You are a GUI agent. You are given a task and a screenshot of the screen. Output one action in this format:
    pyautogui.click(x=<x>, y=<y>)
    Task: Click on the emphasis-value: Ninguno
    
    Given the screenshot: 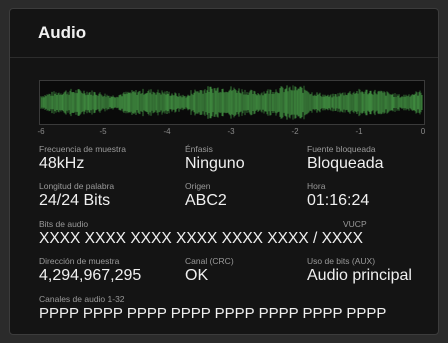 What is the action you would take?
    pyautogui.click(x=215, y=163)
    